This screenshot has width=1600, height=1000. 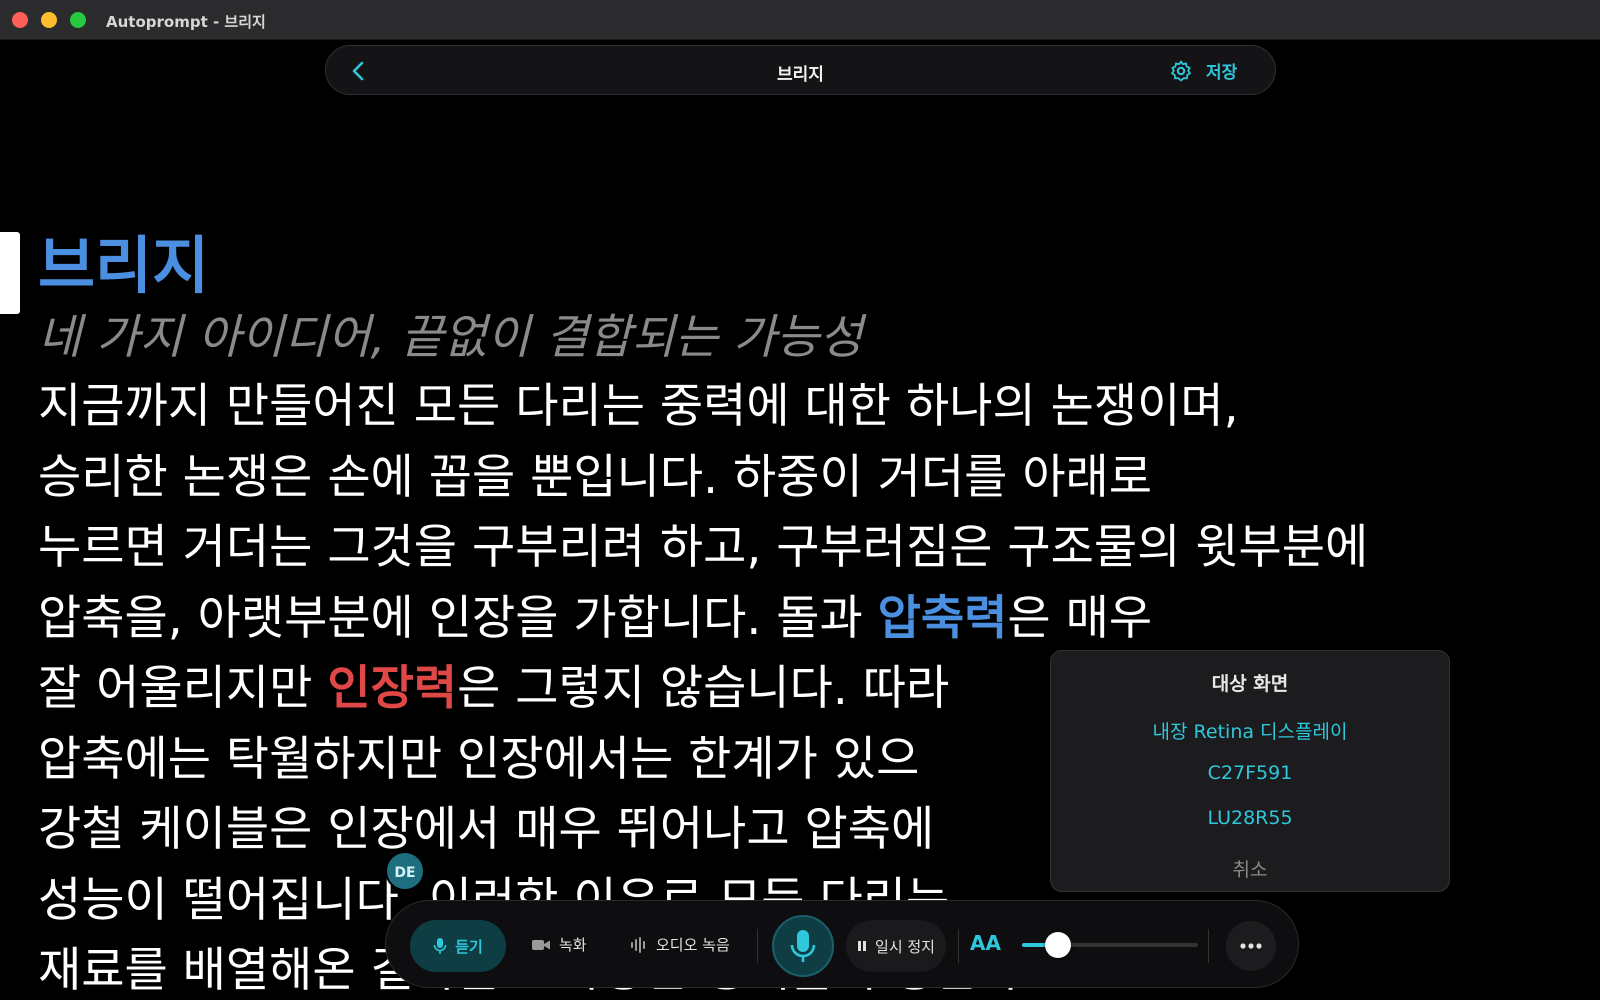 What do you see at coordinates (1250, 818) in the screenshot?
I see `display-option-lu28r55: LU28R55` at bounding box center [1250, 818].